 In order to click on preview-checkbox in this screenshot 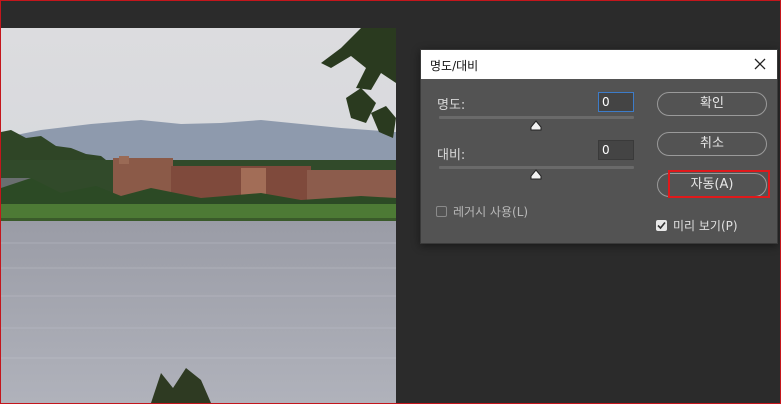, I will do `click(661, 225)`.